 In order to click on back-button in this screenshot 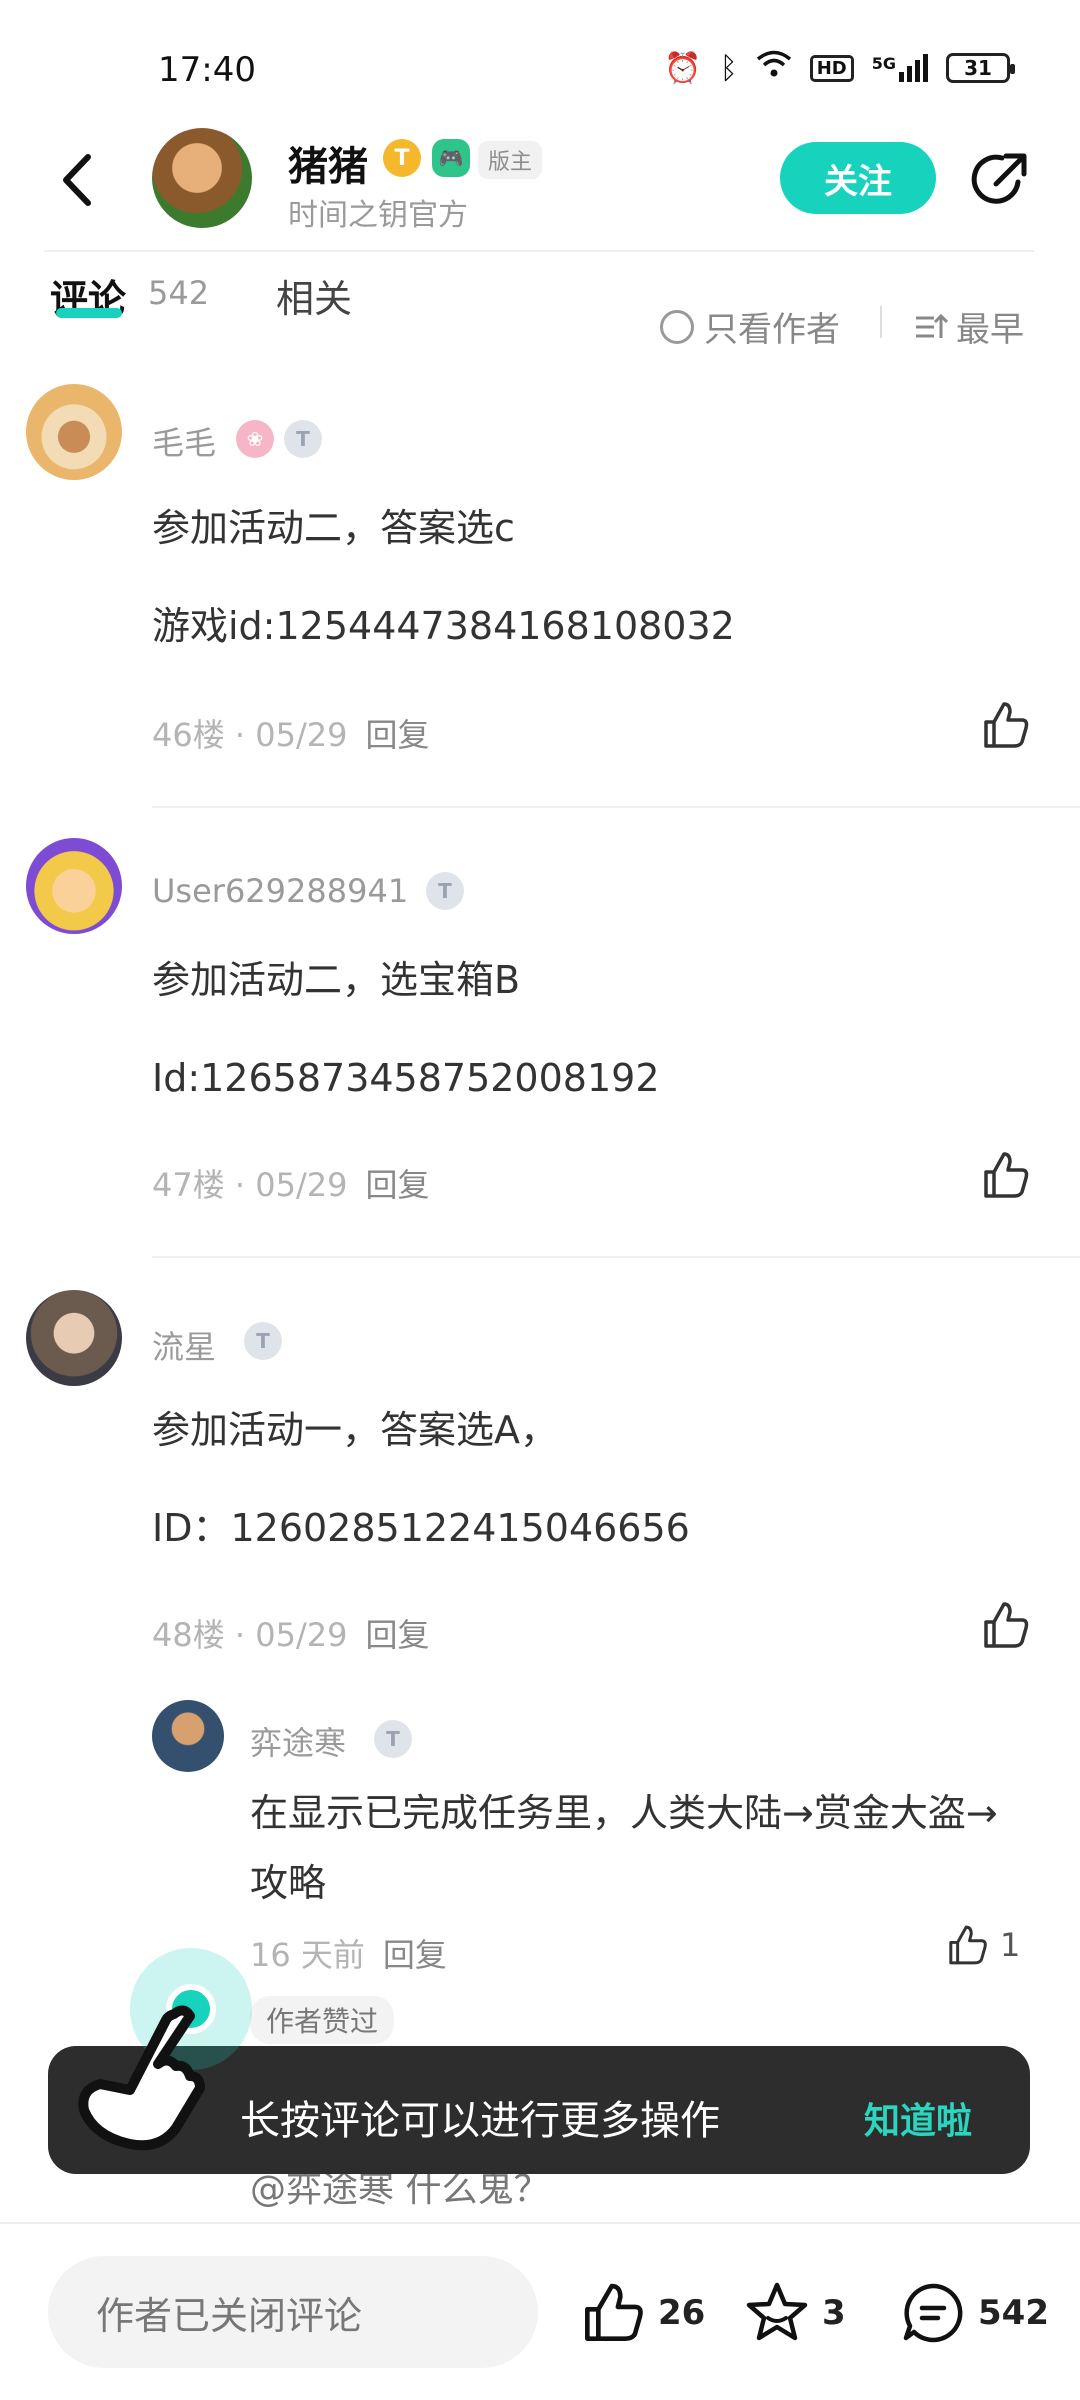, I will do `click(77, 180)`.